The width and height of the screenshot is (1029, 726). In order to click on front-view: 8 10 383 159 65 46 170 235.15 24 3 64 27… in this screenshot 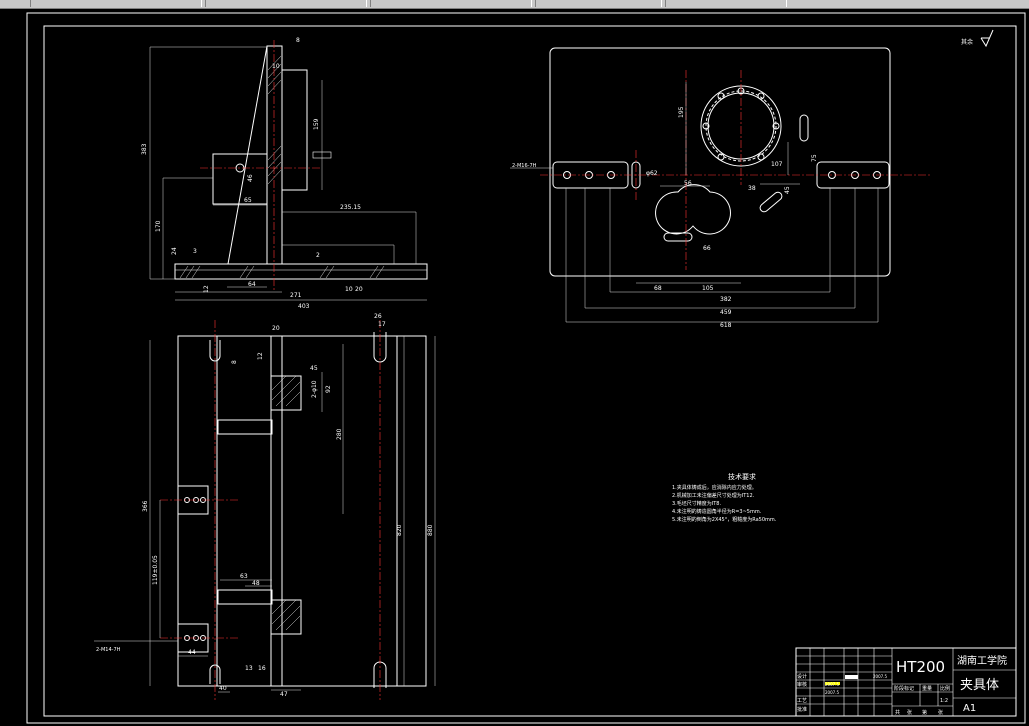, I will do `click(284, 173)`.